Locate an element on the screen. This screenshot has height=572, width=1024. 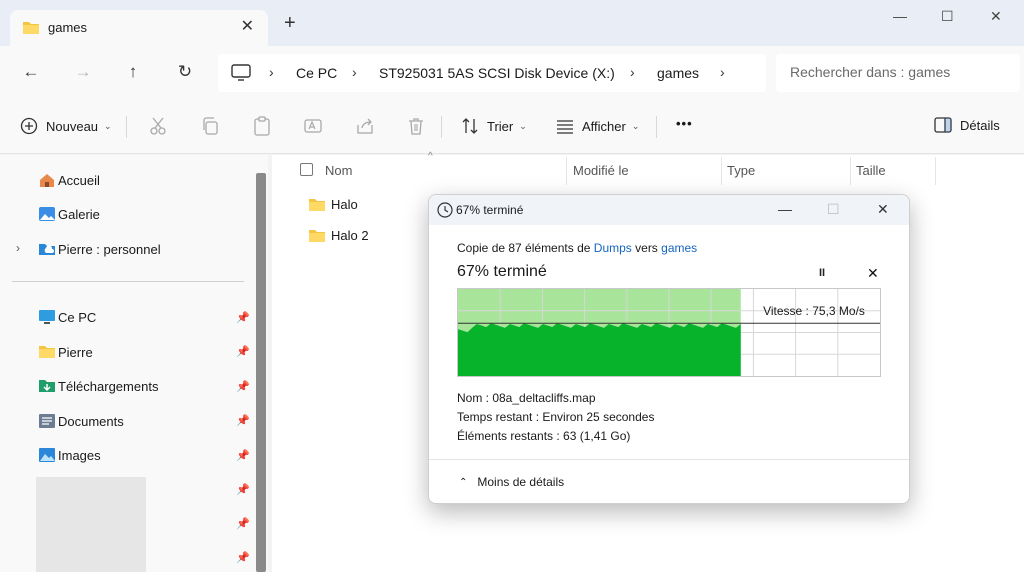
pause-icon: II is located at coordinates (822, 273).